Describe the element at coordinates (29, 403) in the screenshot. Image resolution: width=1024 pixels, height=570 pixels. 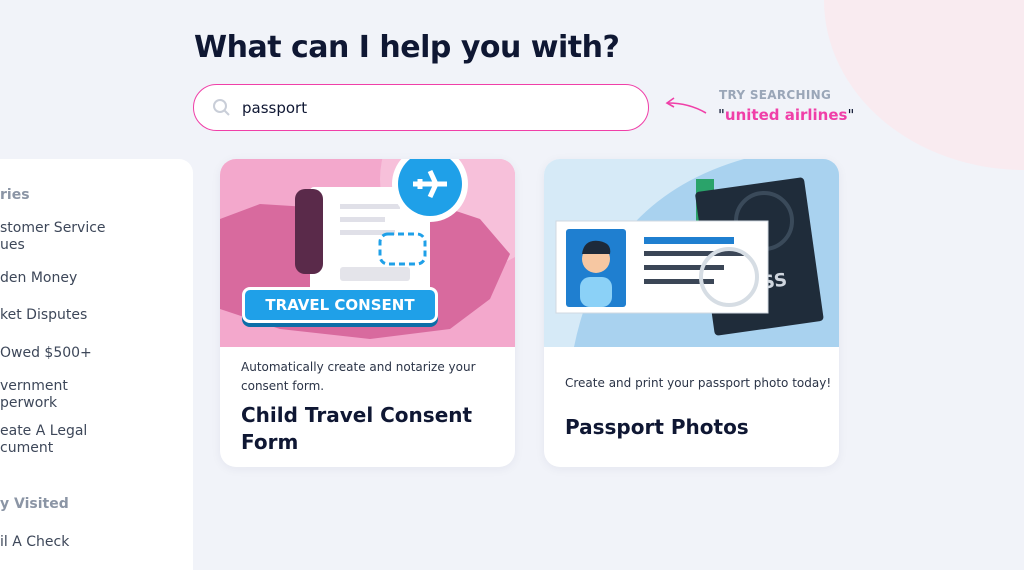
I see `label: perwork` at that location.